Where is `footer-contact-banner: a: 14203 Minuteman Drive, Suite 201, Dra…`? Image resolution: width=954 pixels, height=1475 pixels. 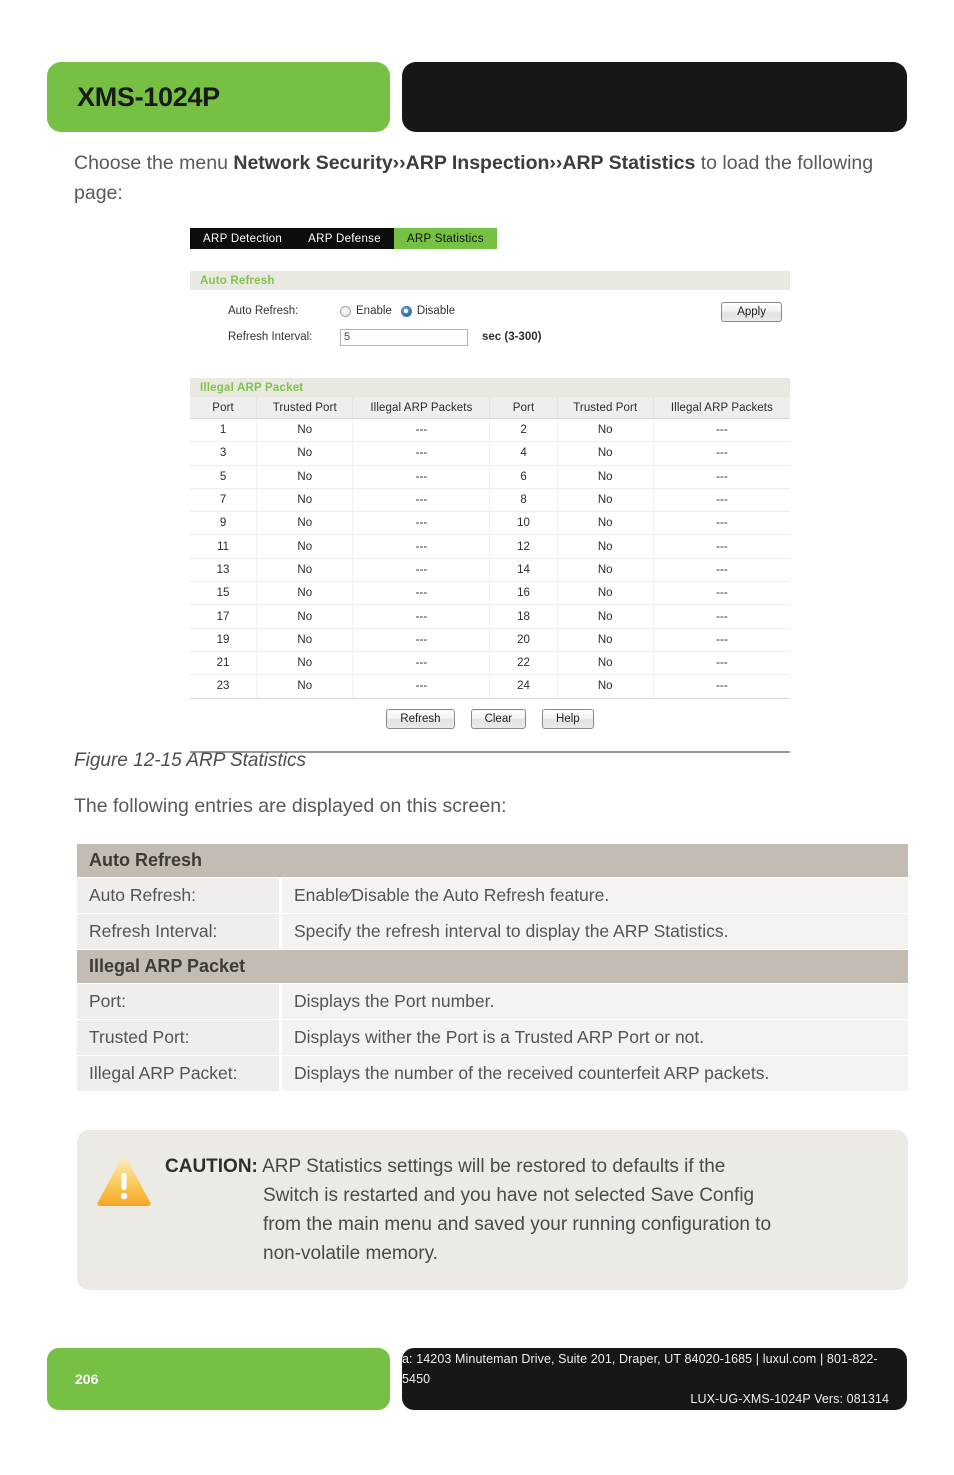
footer-contact-banner: a: 14203 Minuteman Drive, Suite 201, Dra… is located at coordinates (654, 1379).